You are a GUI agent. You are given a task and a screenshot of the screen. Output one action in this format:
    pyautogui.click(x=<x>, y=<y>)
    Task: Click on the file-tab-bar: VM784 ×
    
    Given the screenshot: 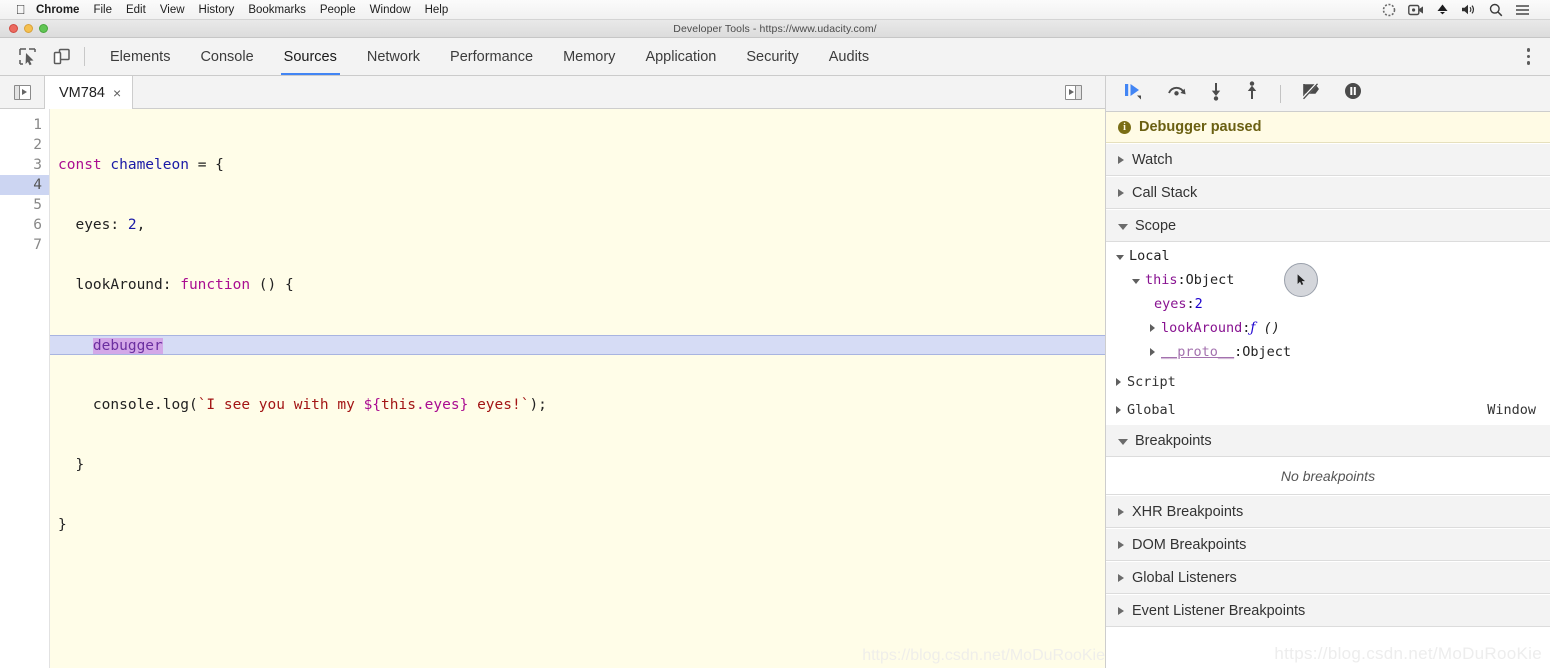 What is the action you would take?
    pyautogui.click(x=552, y=92)
    